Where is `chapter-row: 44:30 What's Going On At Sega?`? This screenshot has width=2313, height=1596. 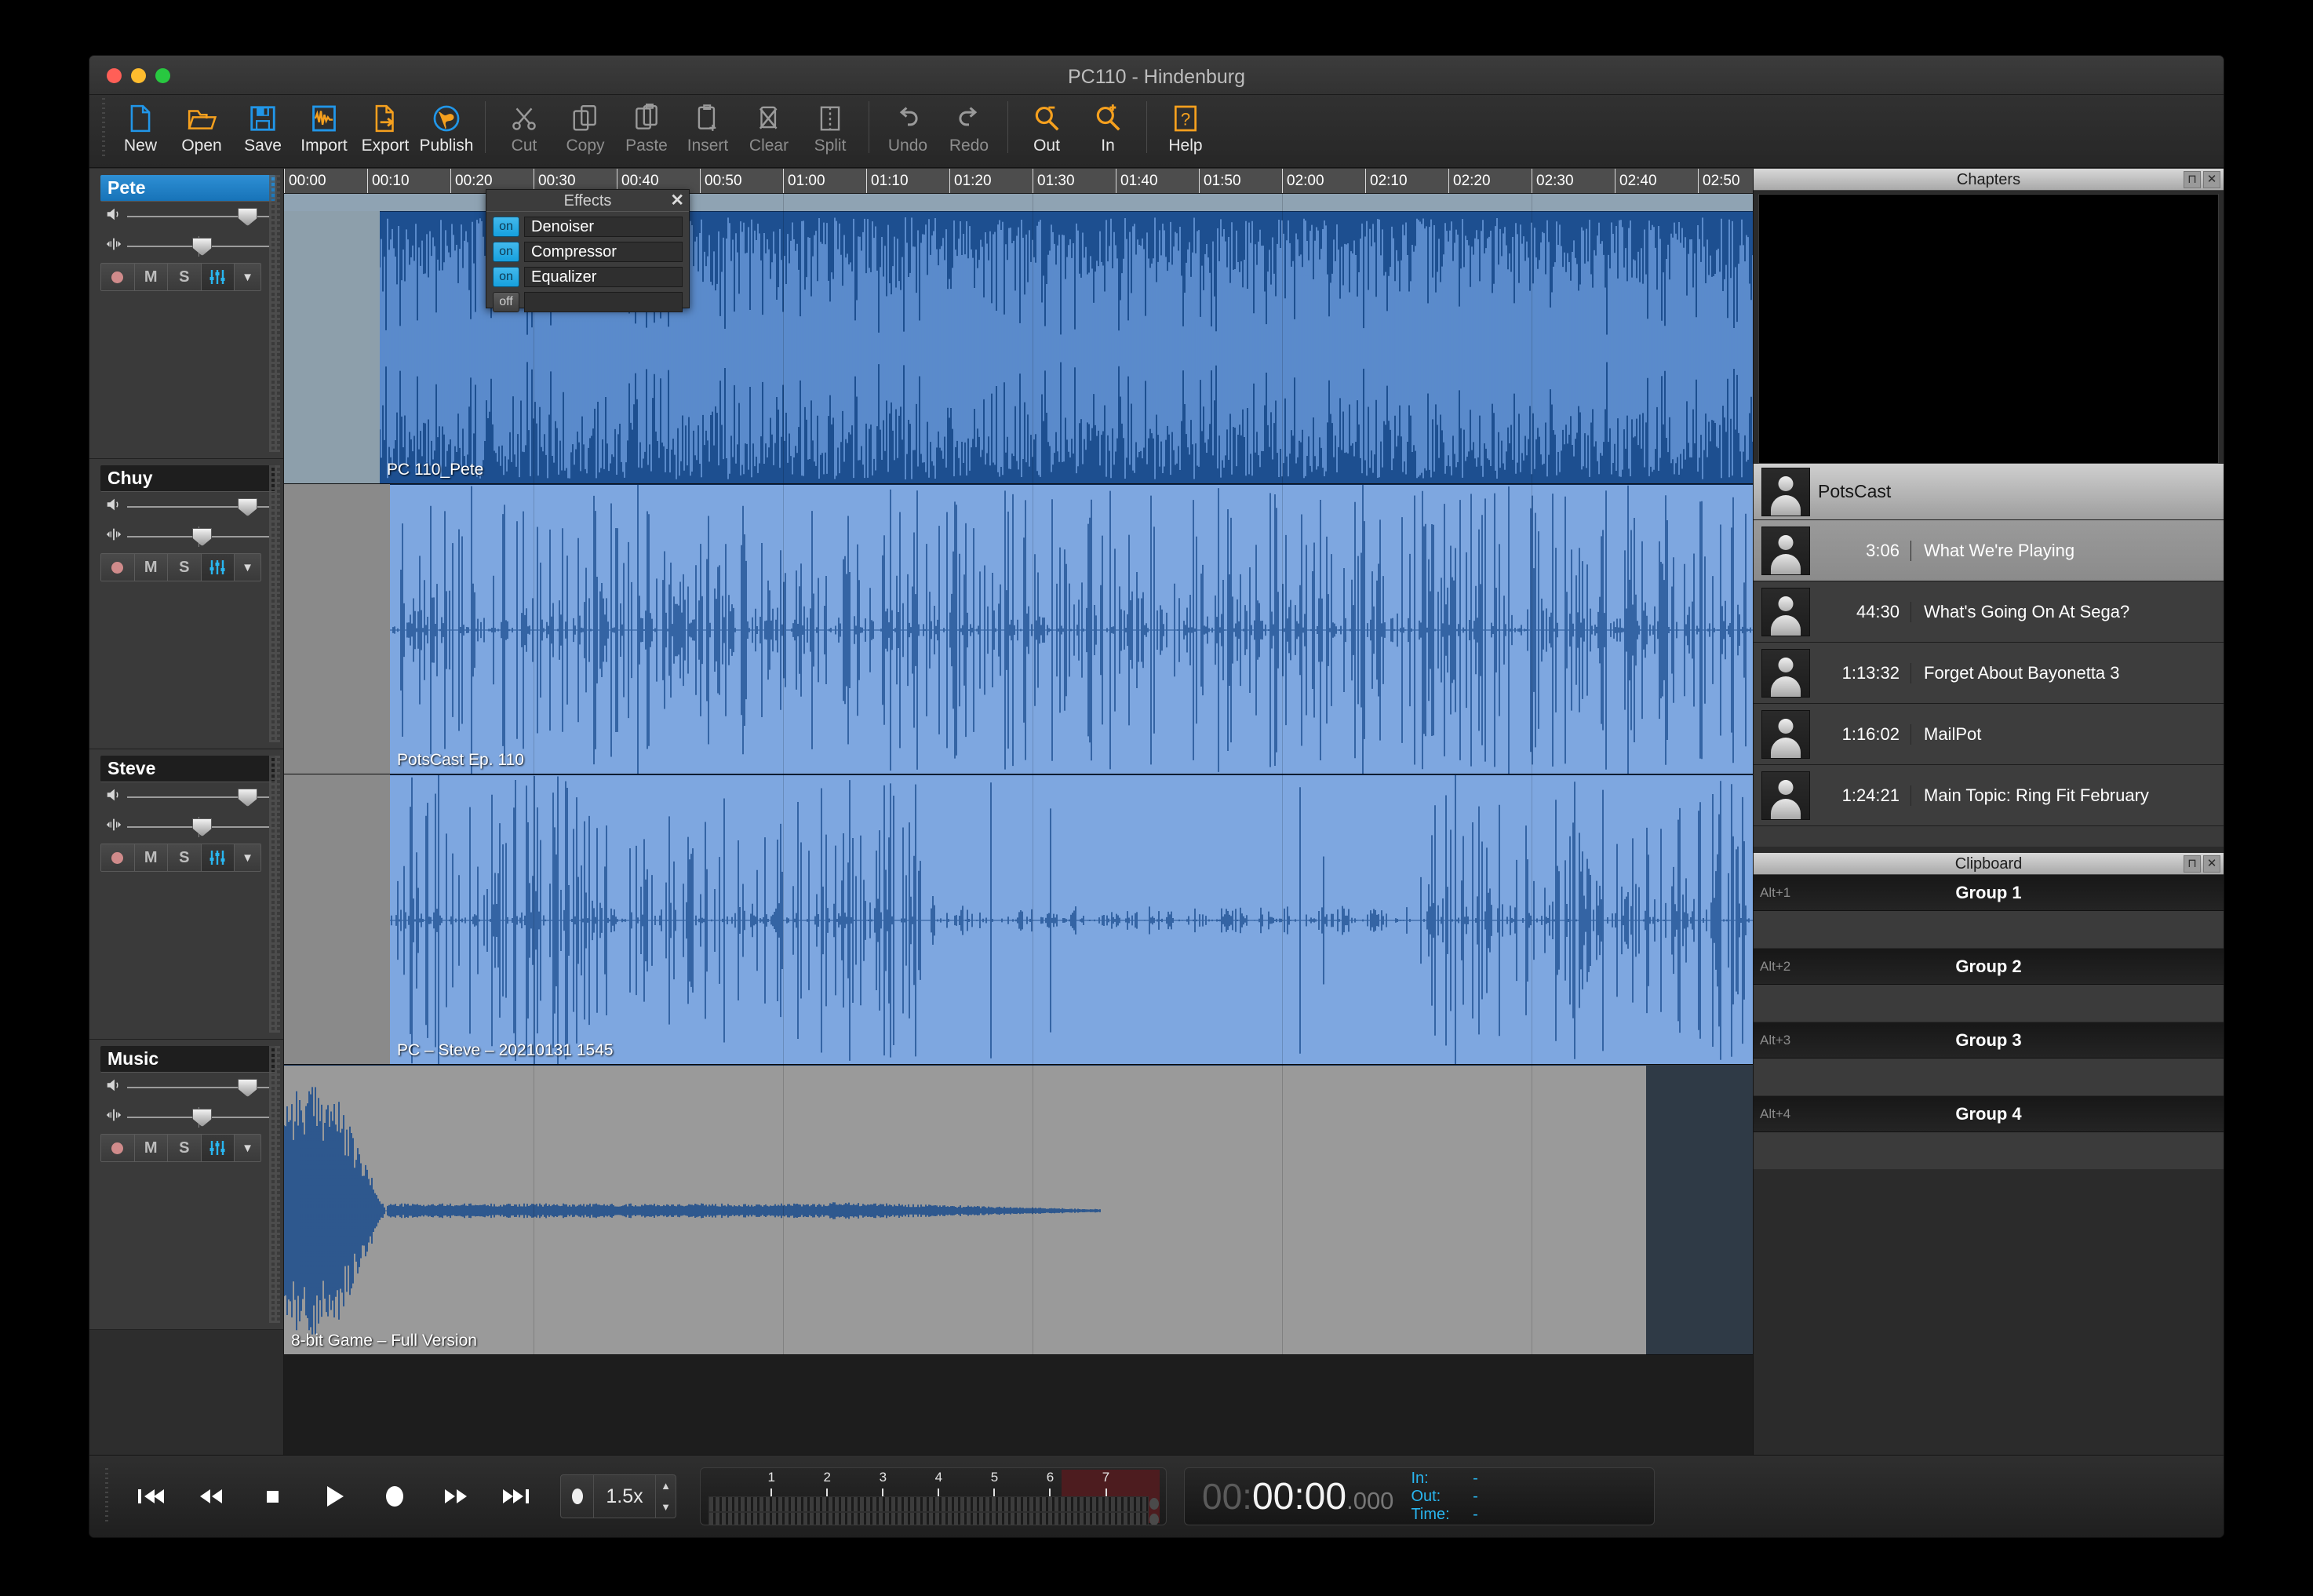
chapter-row: 44:30 What's Going On At Sega? is located at coordinates (1989, 612).